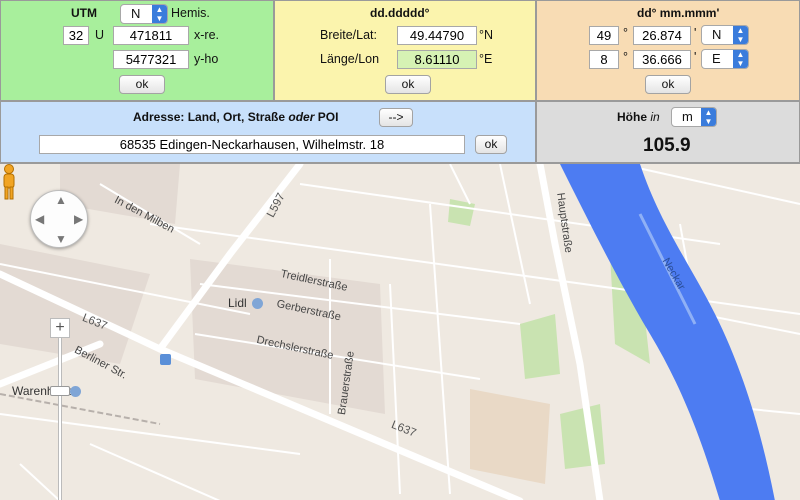  I want to click on lon-min-symbol: ', so click(695, 57).